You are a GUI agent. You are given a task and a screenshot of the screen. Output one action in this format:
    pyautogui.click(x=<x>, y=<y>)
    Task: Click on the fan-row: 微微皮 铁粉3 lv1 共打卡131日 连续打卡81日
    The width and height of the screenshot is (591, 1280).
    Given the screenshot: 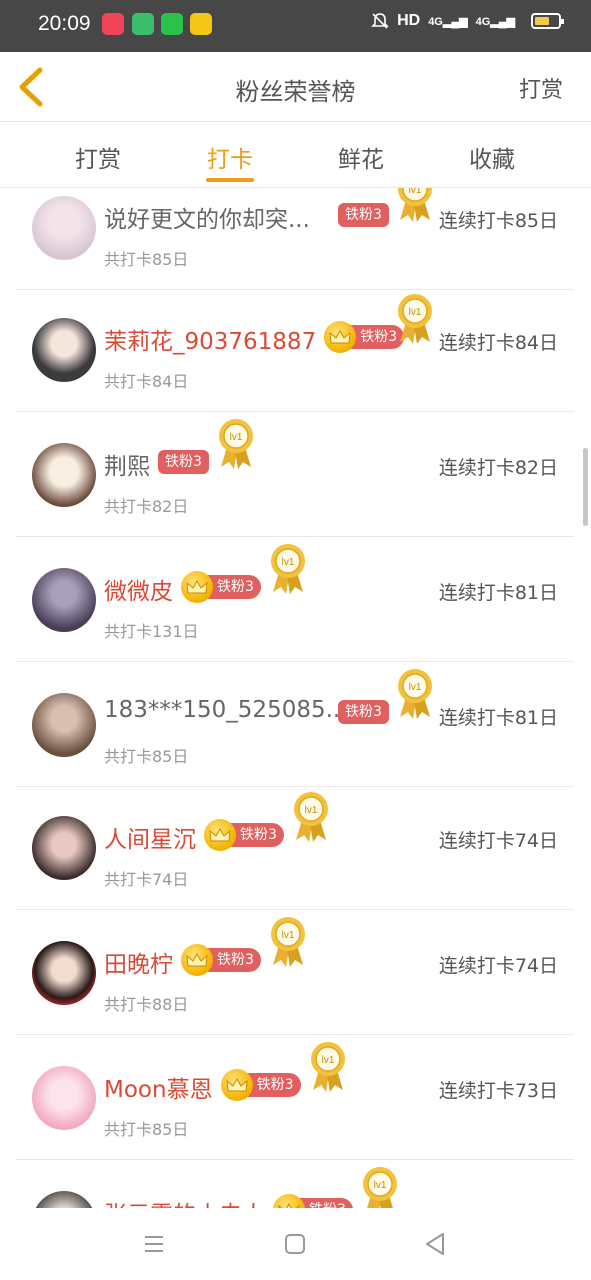 What is the action you would take?
    pyautogui.click(x=295, y=600)
    